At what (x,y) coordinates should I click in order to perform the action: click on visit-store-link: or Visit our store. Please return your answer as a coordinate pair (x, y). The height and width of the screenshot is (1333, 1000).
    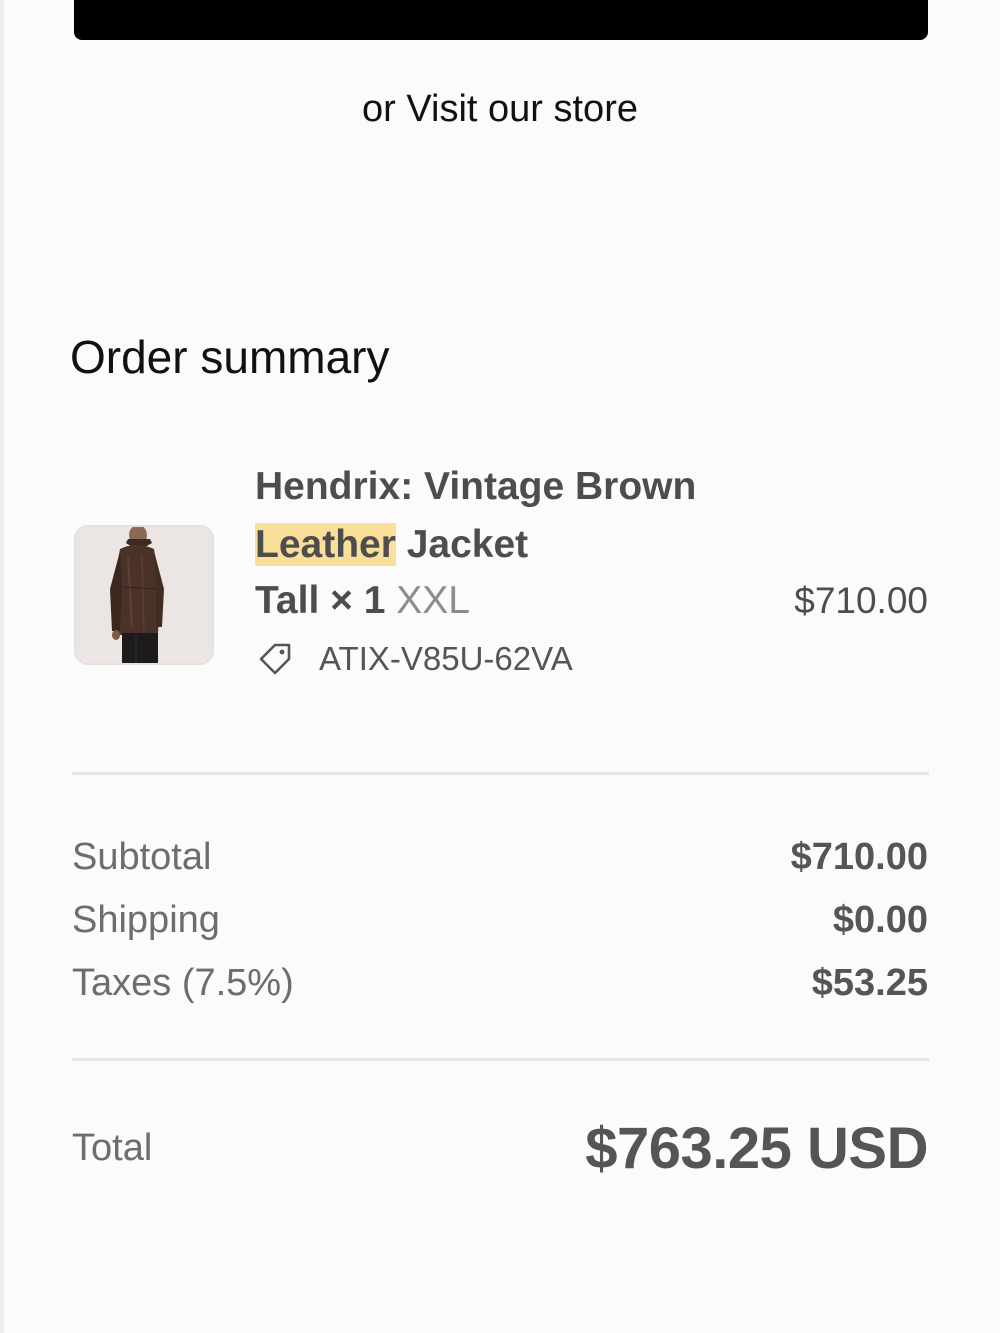
    Looking at the image, I should click on (500, 109).